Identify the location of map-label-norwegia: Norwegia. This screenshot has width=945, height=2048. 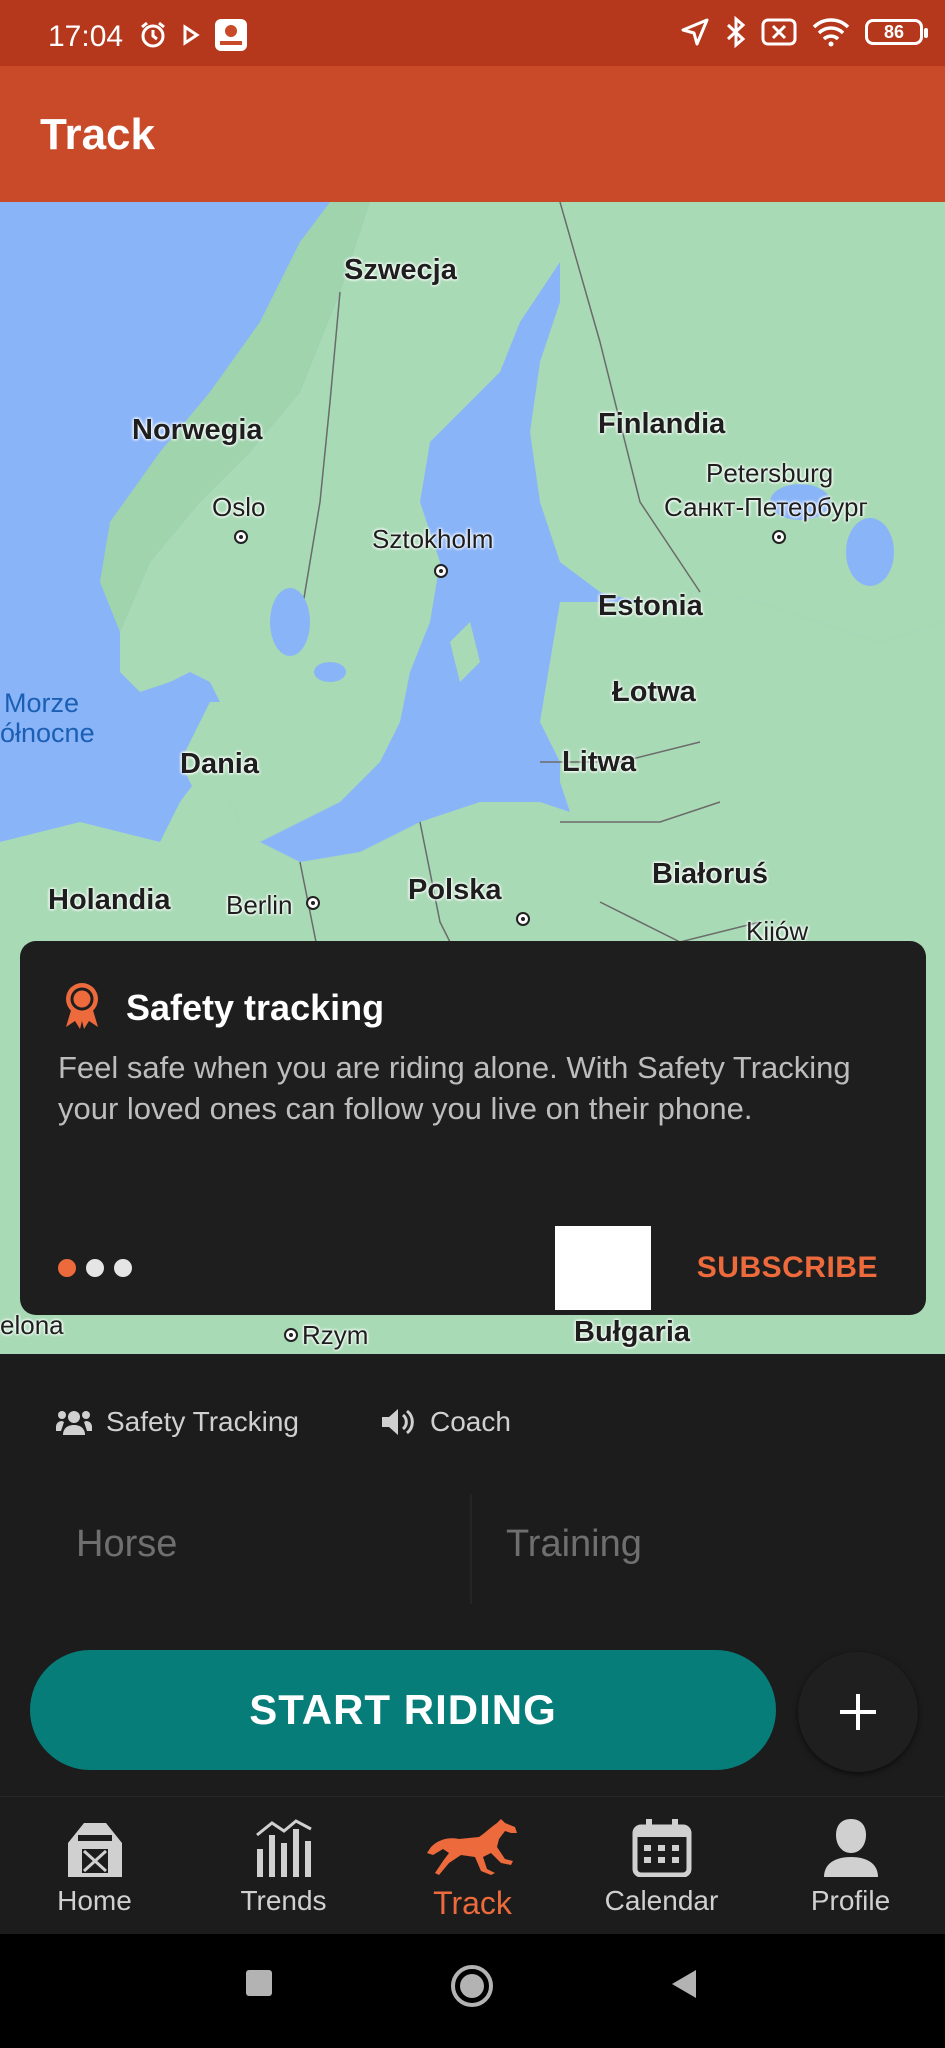
(197, 430).